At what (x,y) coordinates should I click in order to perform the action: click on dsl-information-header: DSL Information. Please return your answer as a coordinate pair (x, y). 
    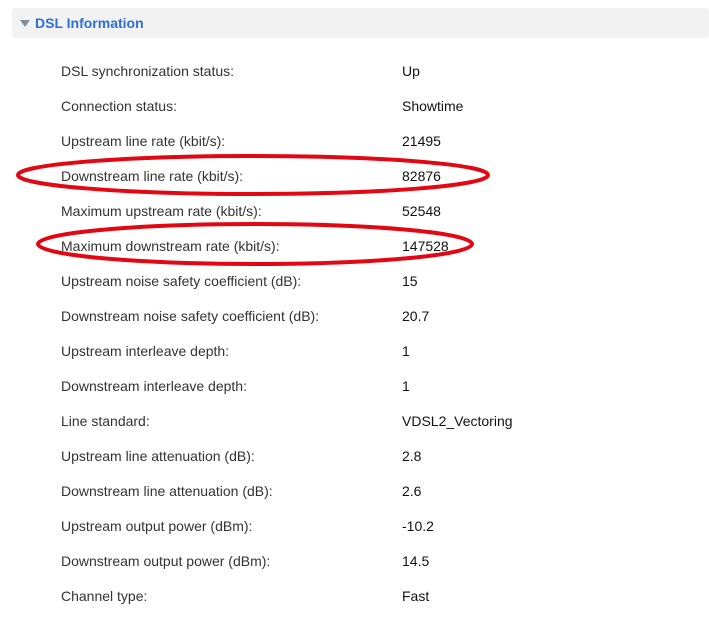
    Looking at the image, I should click on (360, 23).